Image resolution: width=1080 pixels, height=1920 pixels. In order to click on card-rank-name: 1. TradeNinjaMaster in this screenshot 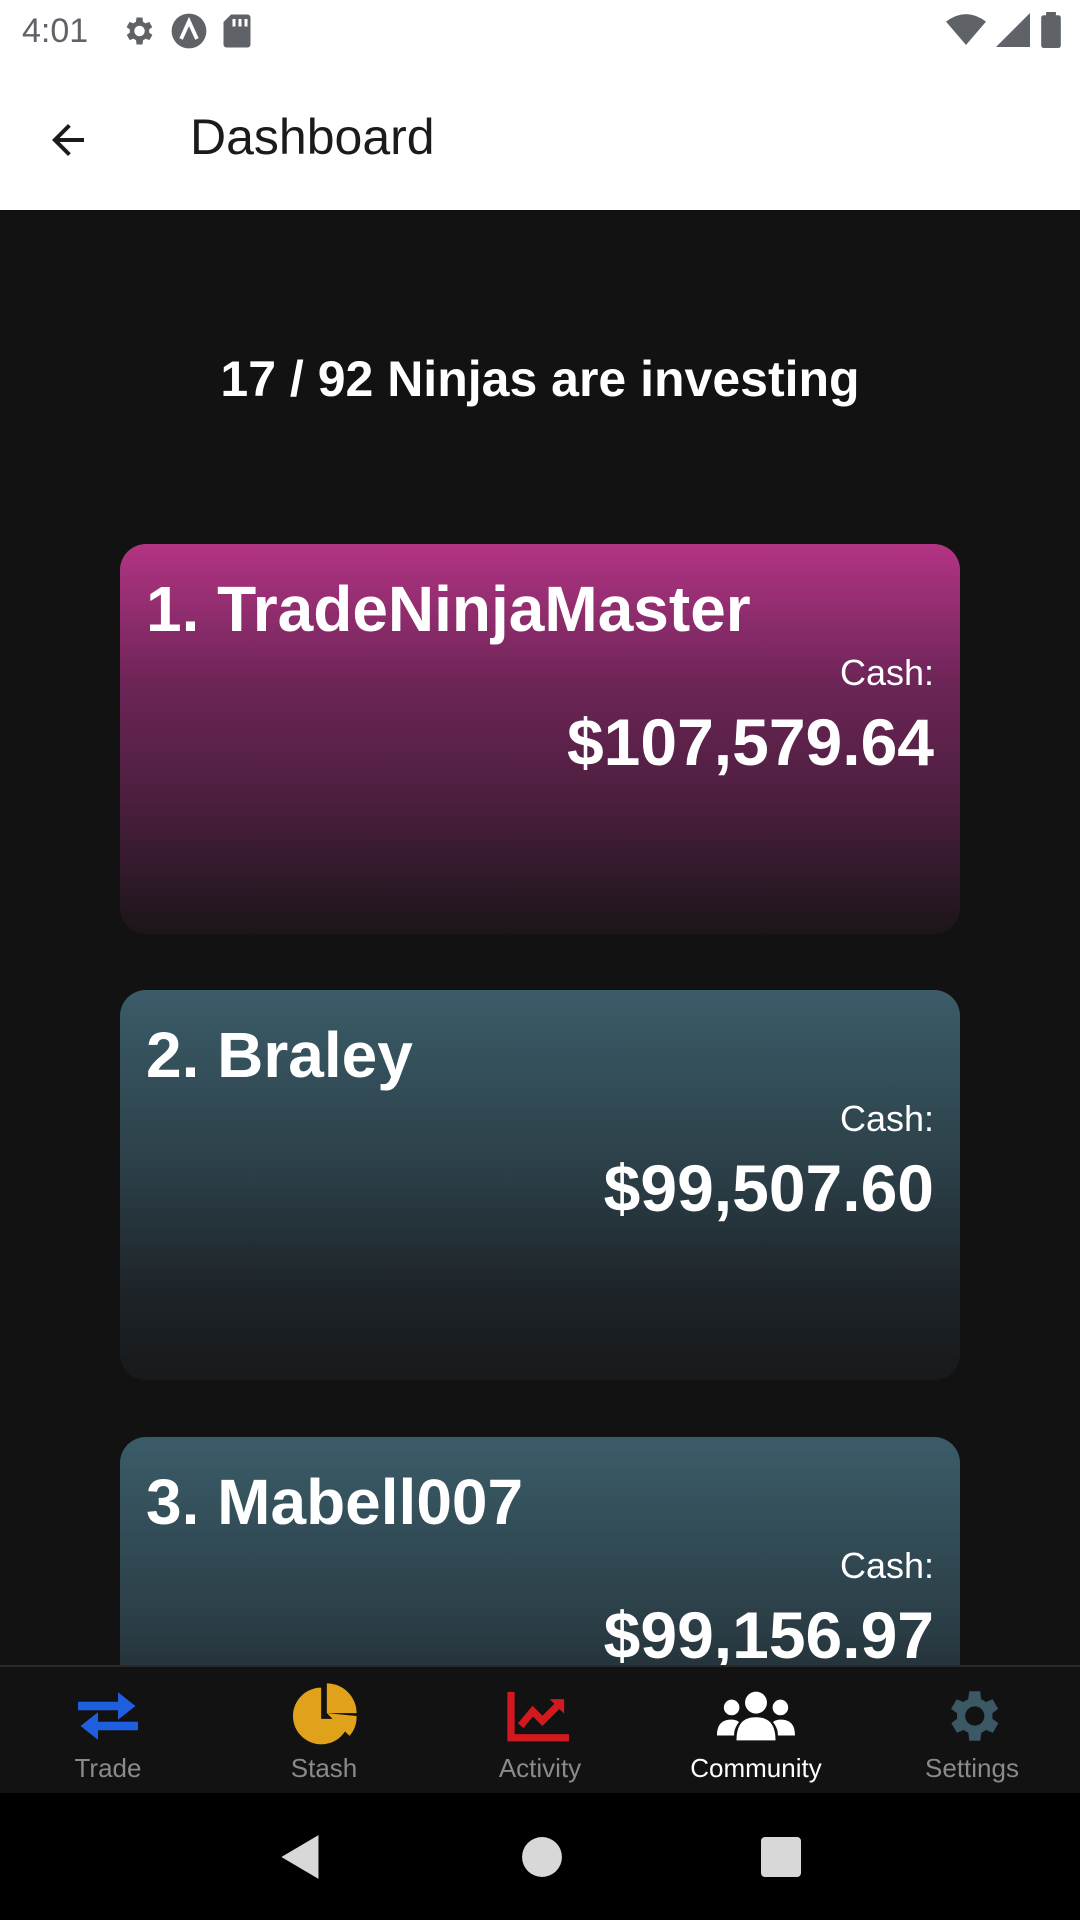, I will do `click(448, 609)`.